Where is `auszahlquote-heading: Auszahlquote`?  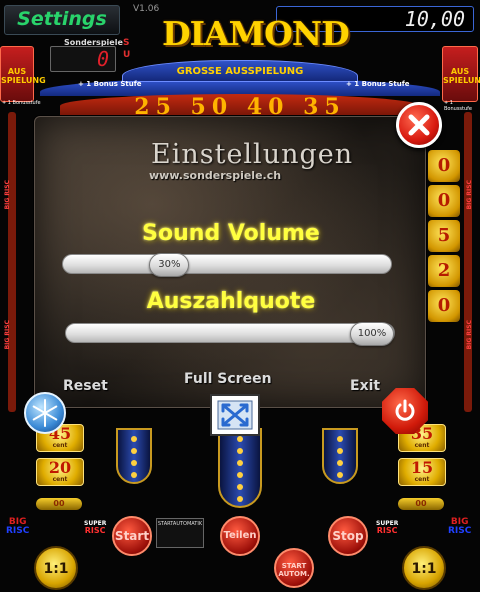 auszahlquote-heading: Auszahlquote is located at coordinates (231, 301).